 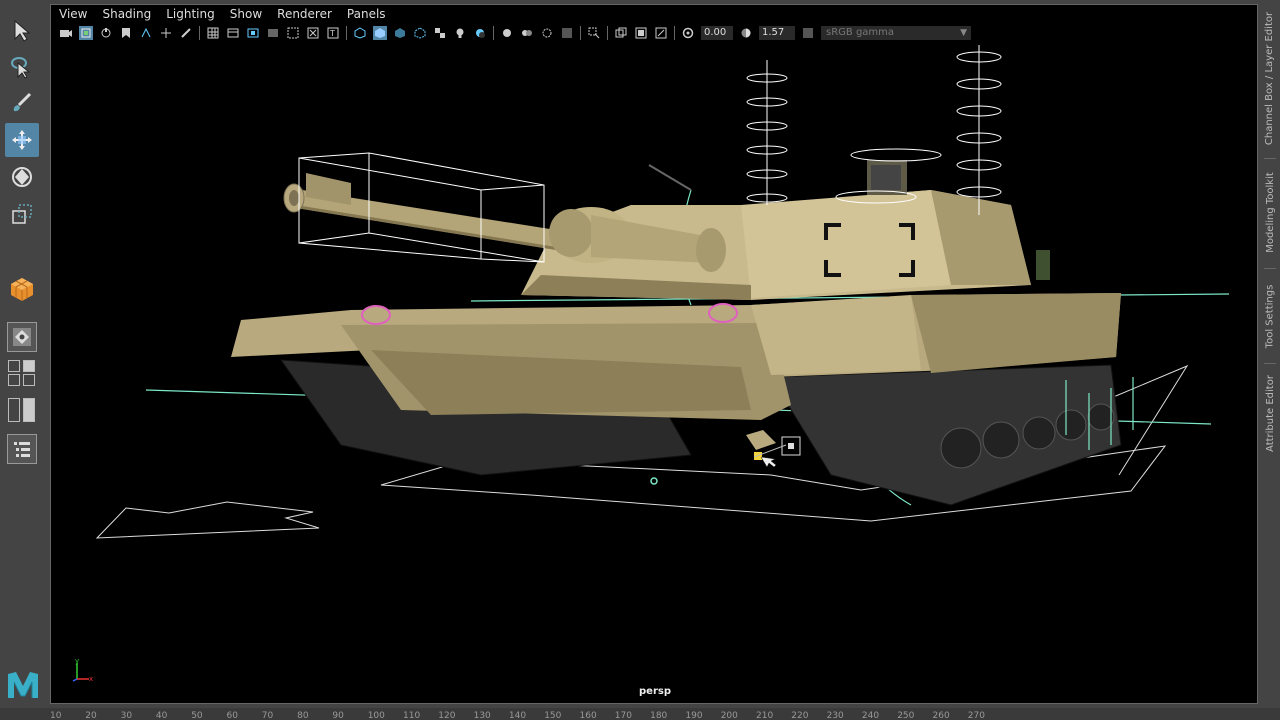 I want to click on shadows-button, so click(x=480, y=33).